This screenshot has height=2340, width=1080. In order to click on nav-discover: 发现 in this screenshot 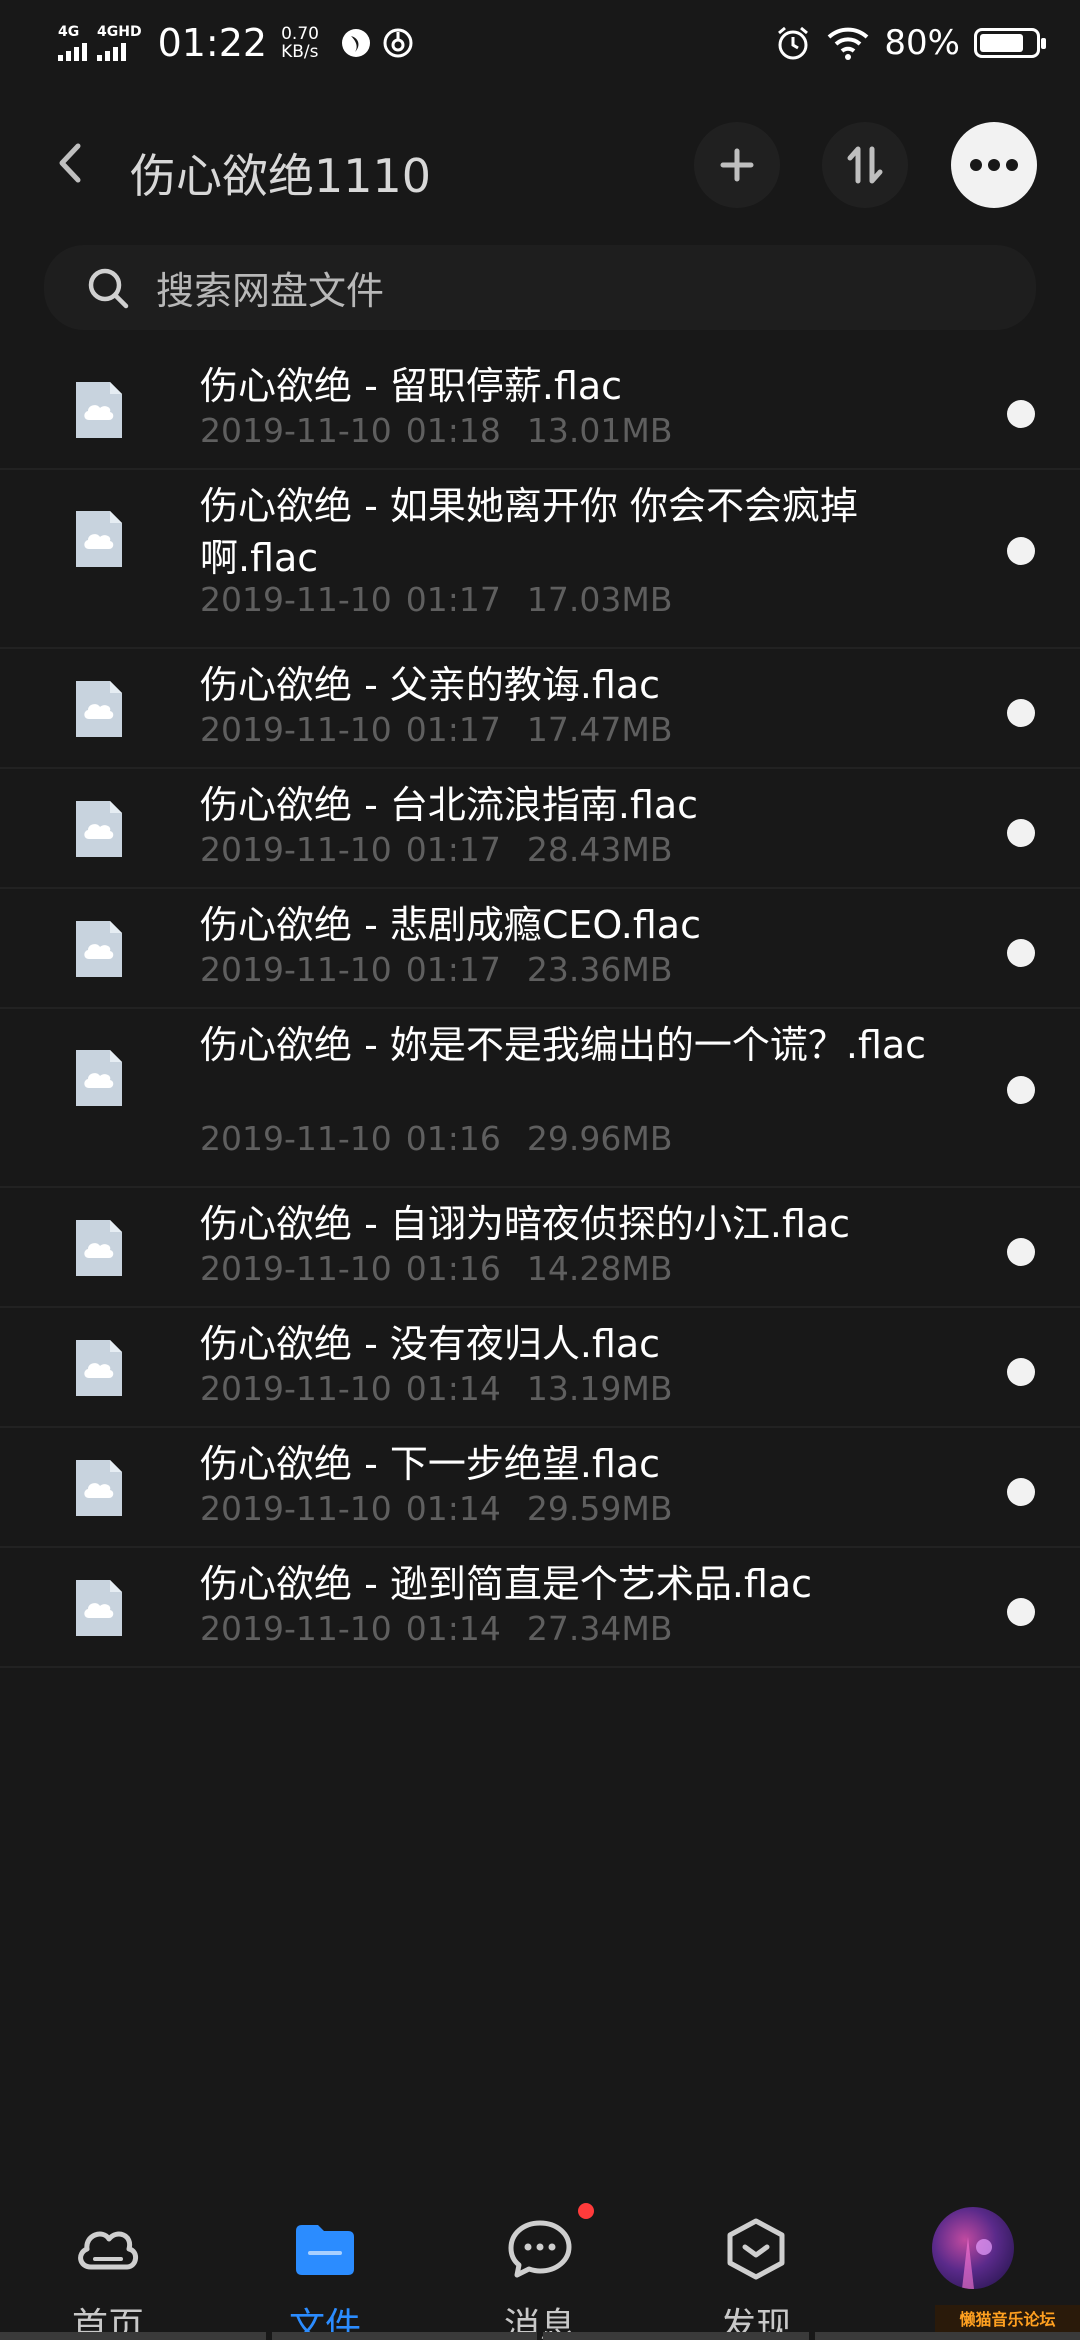, I will do `click(756, 2262)`.